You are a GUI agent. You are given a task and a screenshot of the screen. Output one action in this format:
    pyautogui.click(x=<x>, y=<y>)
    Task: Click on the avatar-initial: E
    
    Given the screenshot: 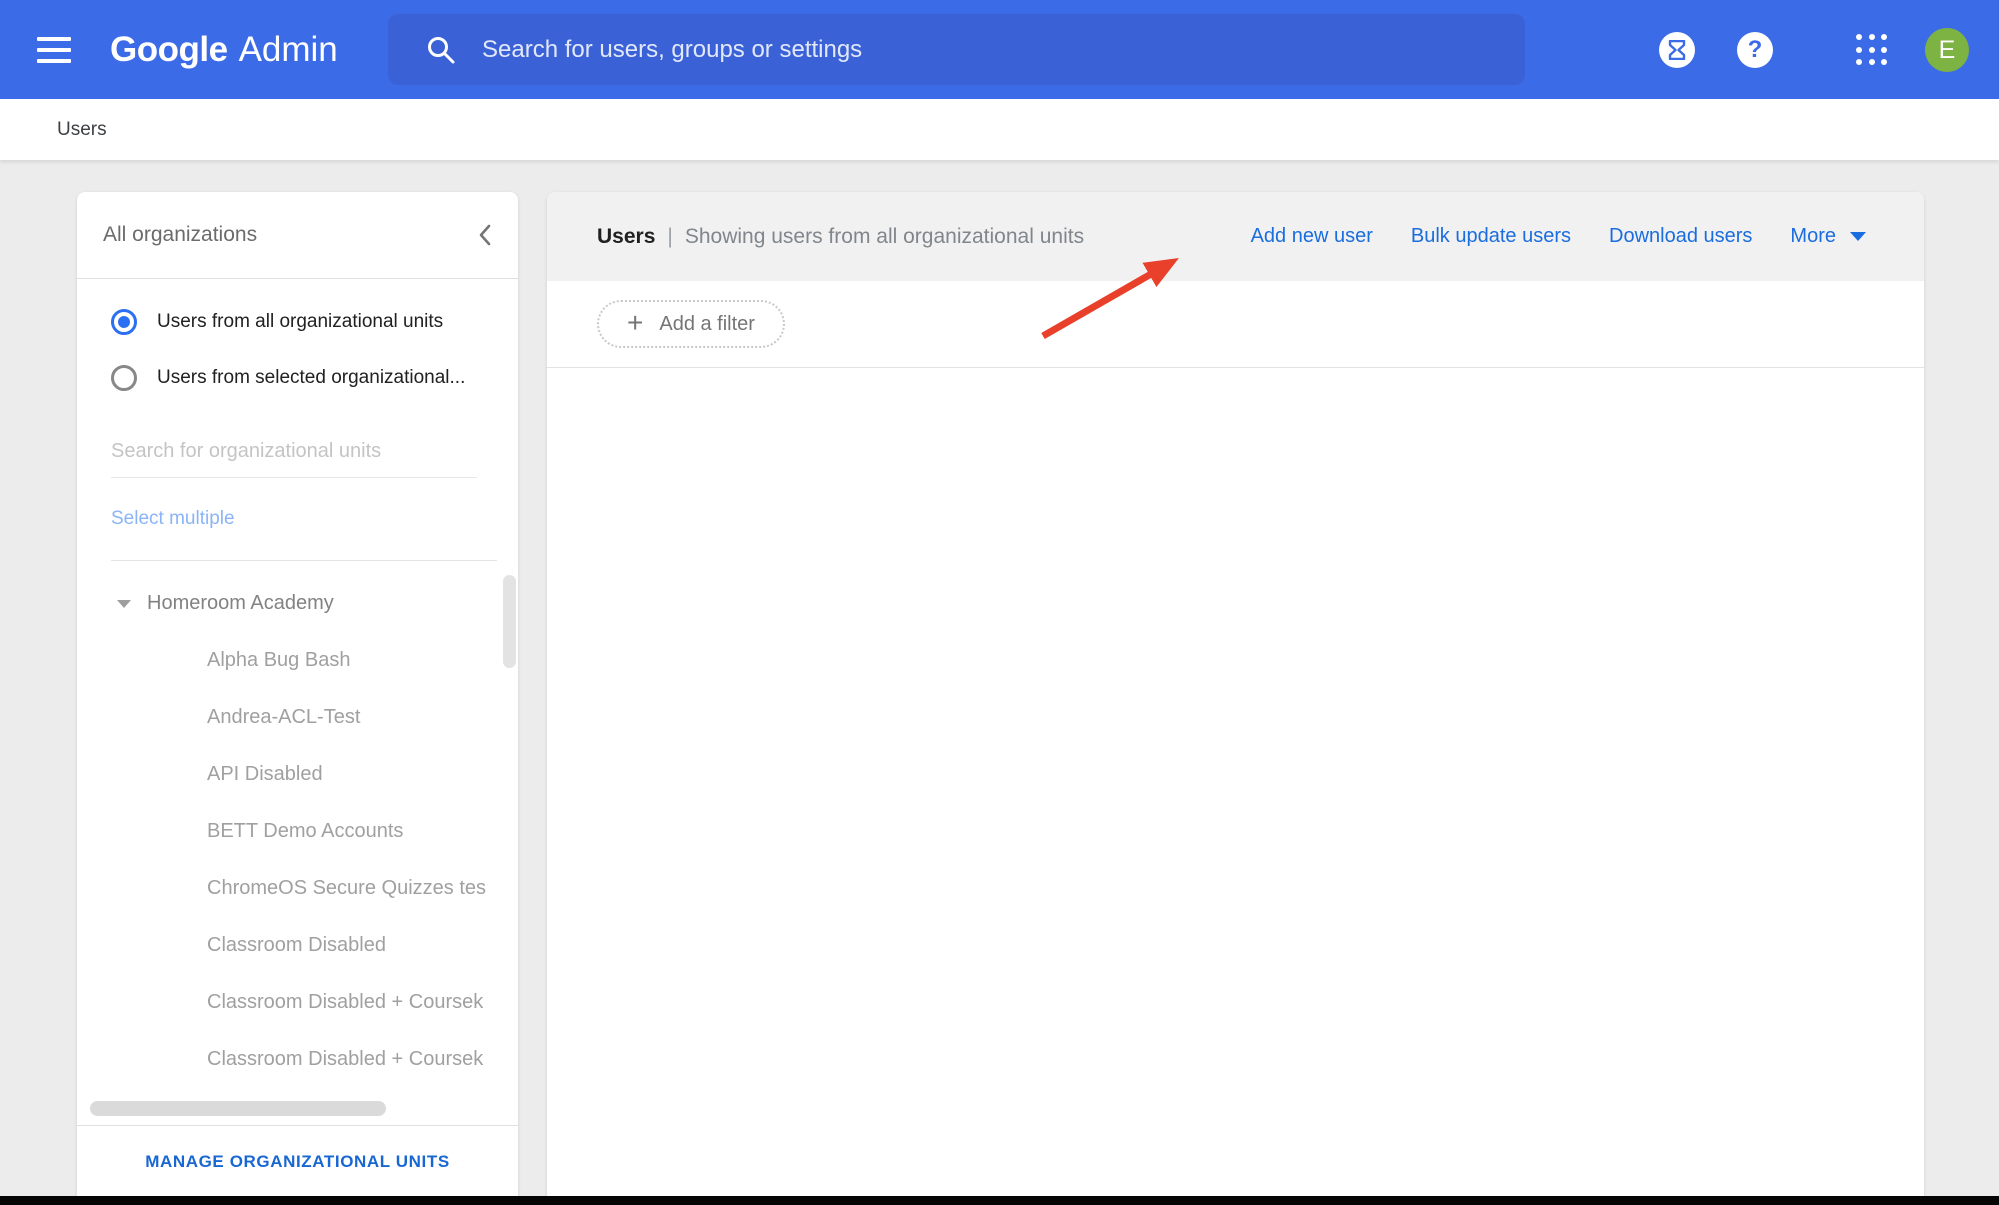 What is the action you would take?
    pyautogui.click(x=1947, y=49)
    